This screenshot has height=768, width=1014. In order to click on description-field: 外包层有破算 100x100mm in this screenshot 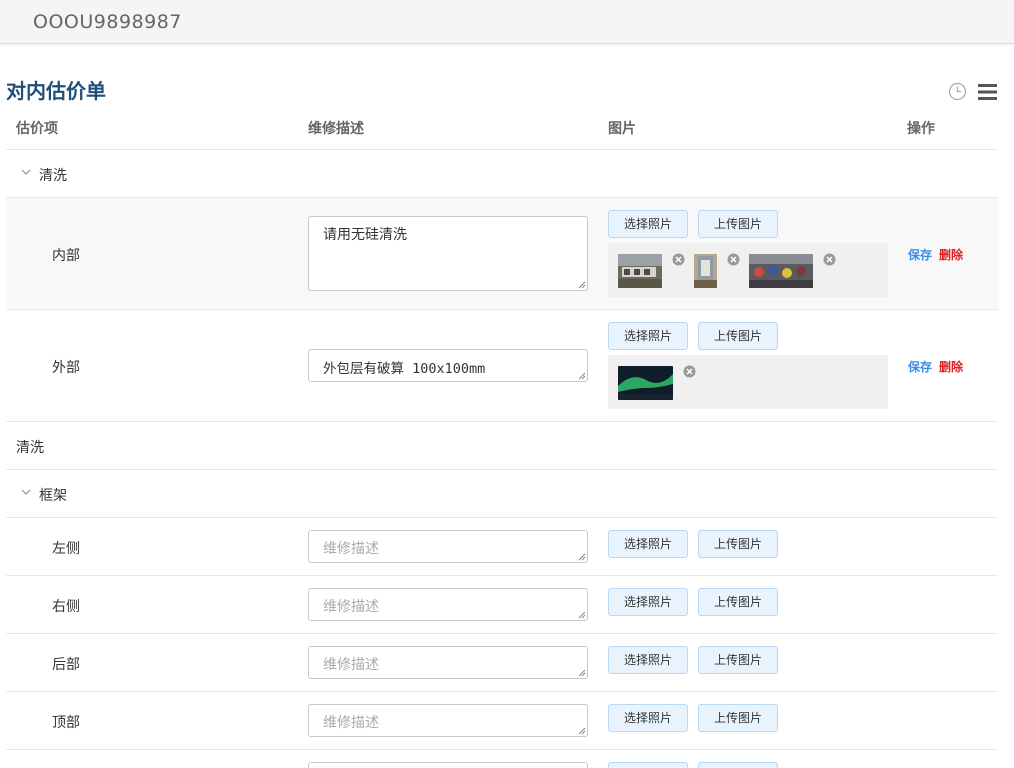, I will do `click(448, 365)`.